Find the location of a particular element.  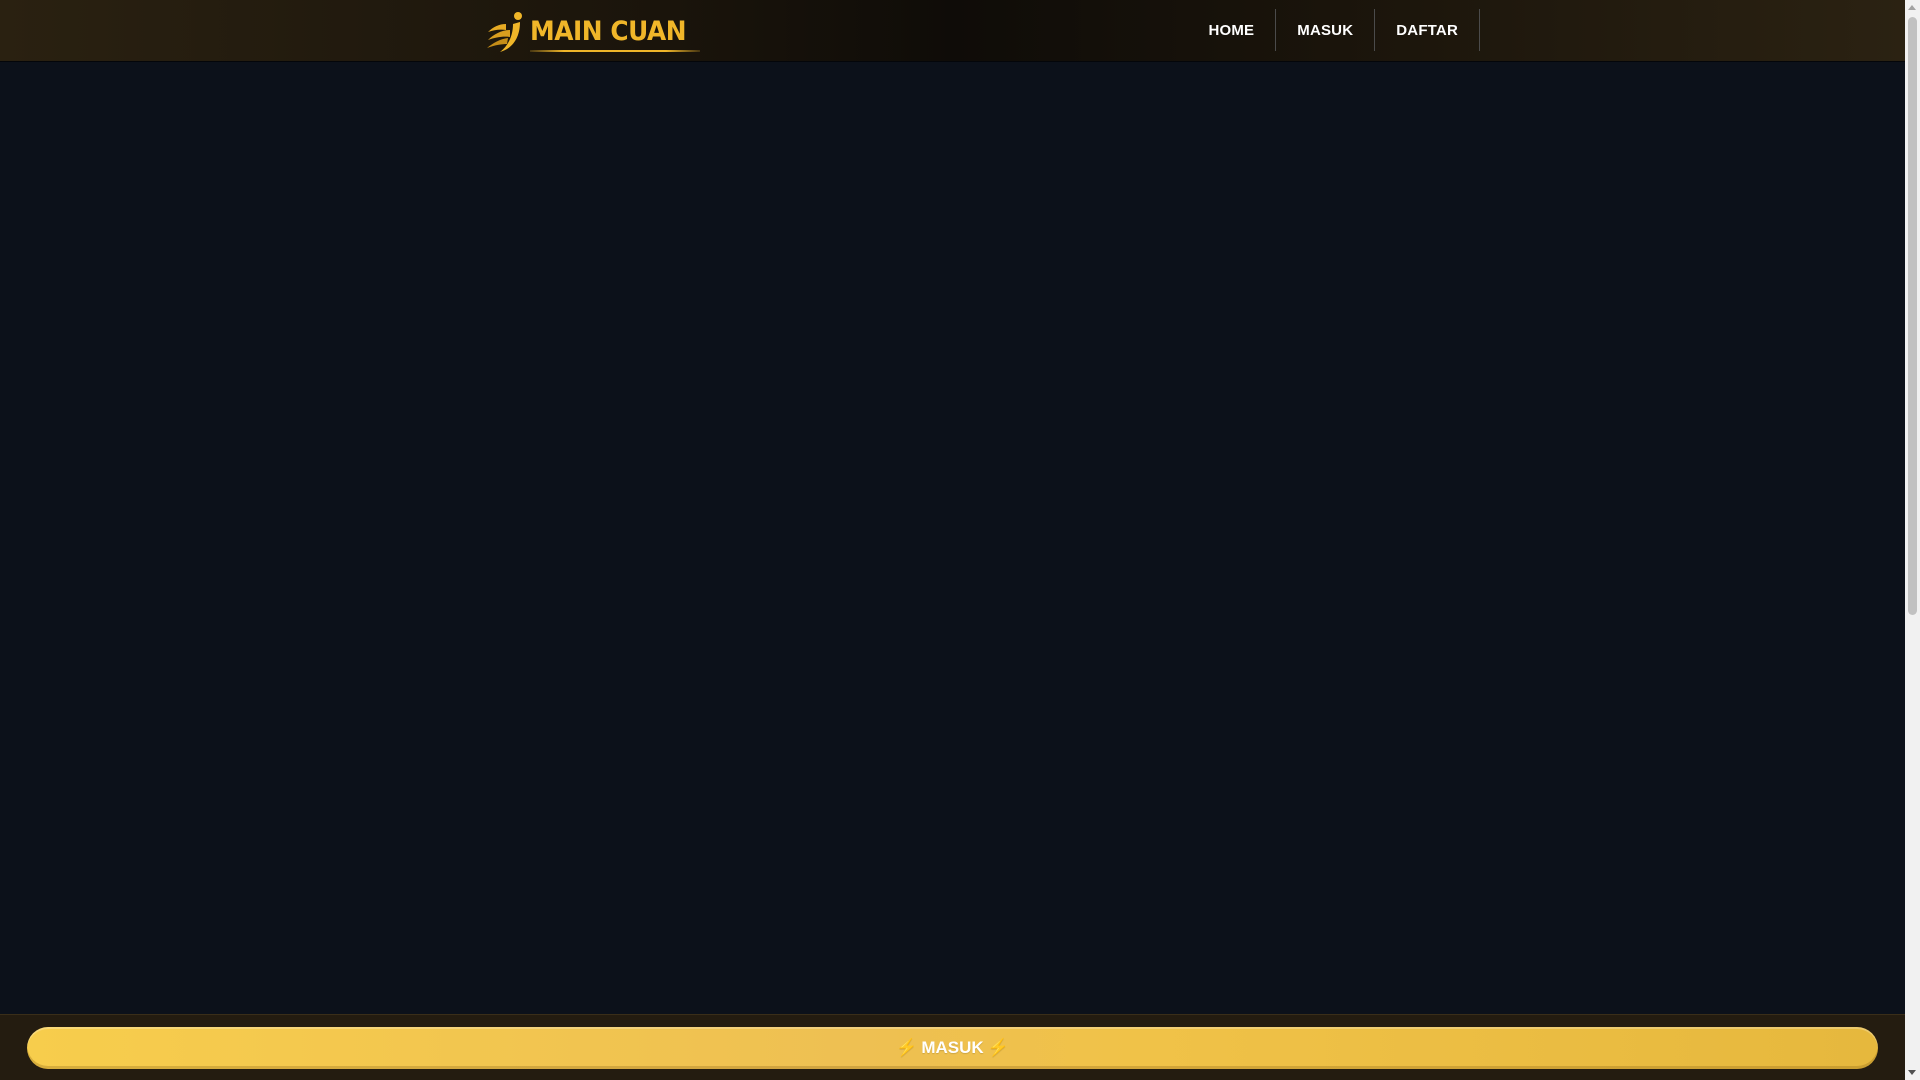

cta-label: MASUK is located at coordinates (952, 1047).